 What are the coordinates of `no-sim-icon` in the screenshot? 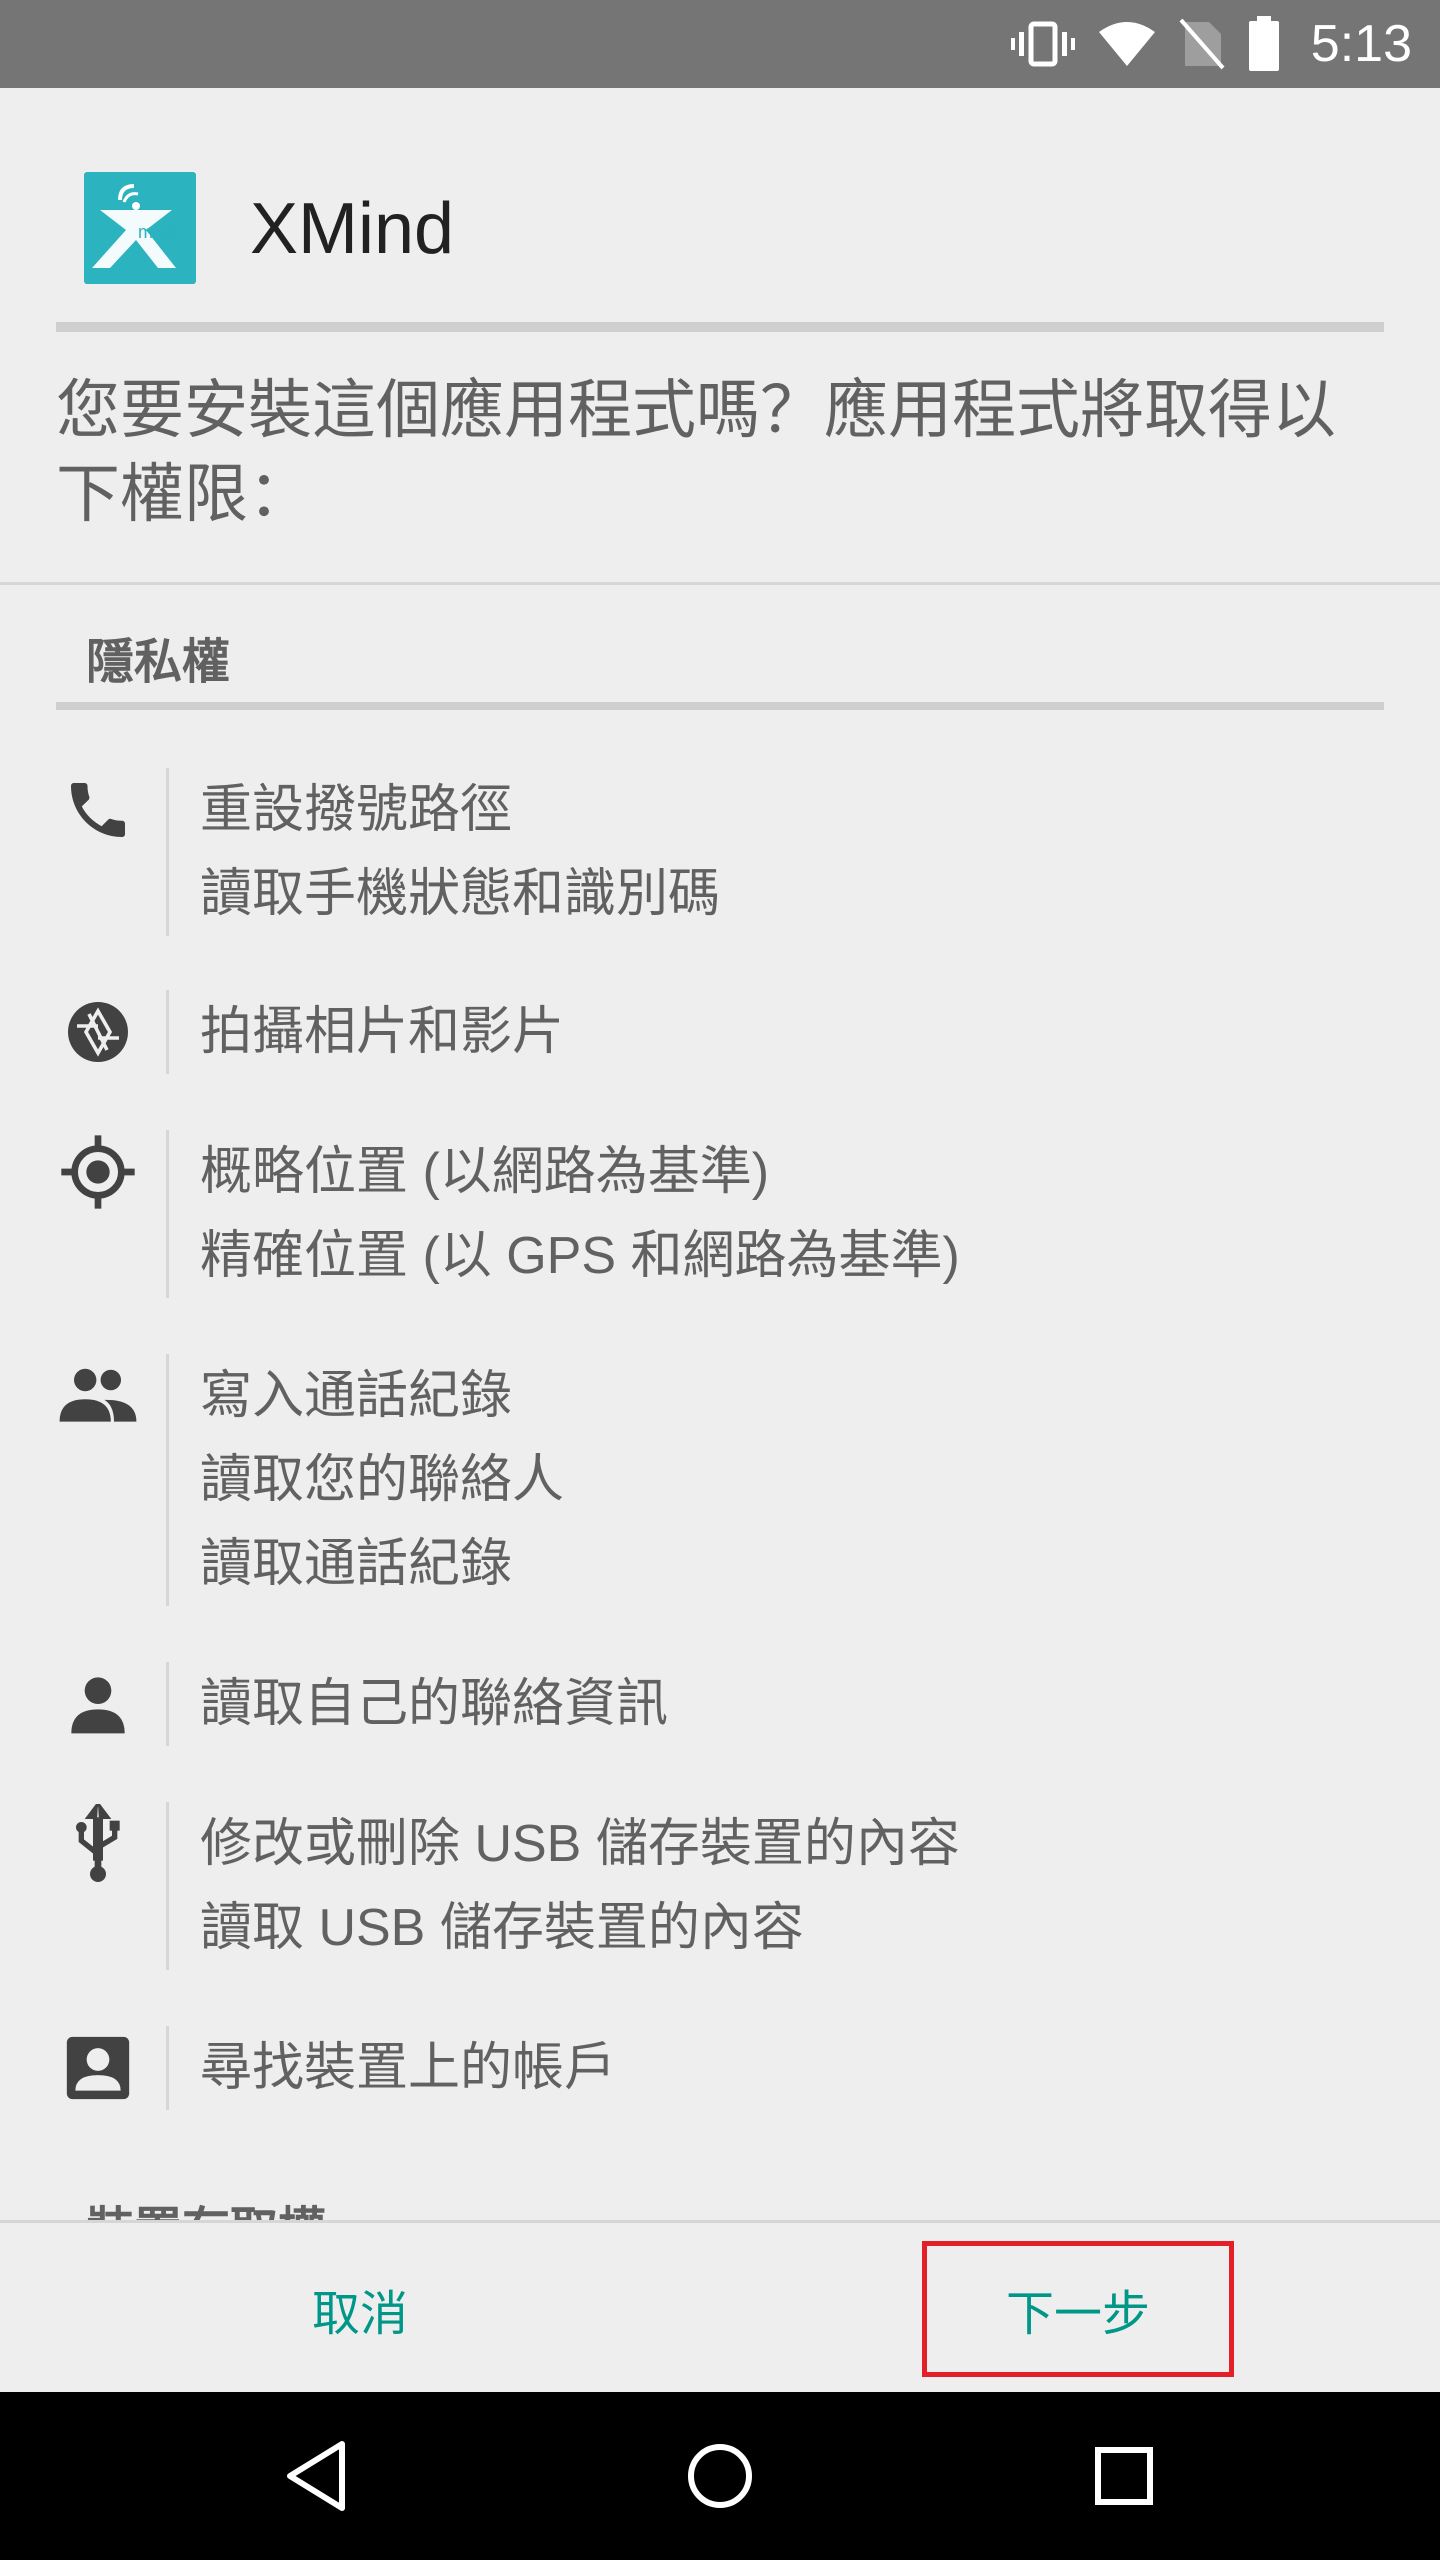 It's located at (1202, 44).